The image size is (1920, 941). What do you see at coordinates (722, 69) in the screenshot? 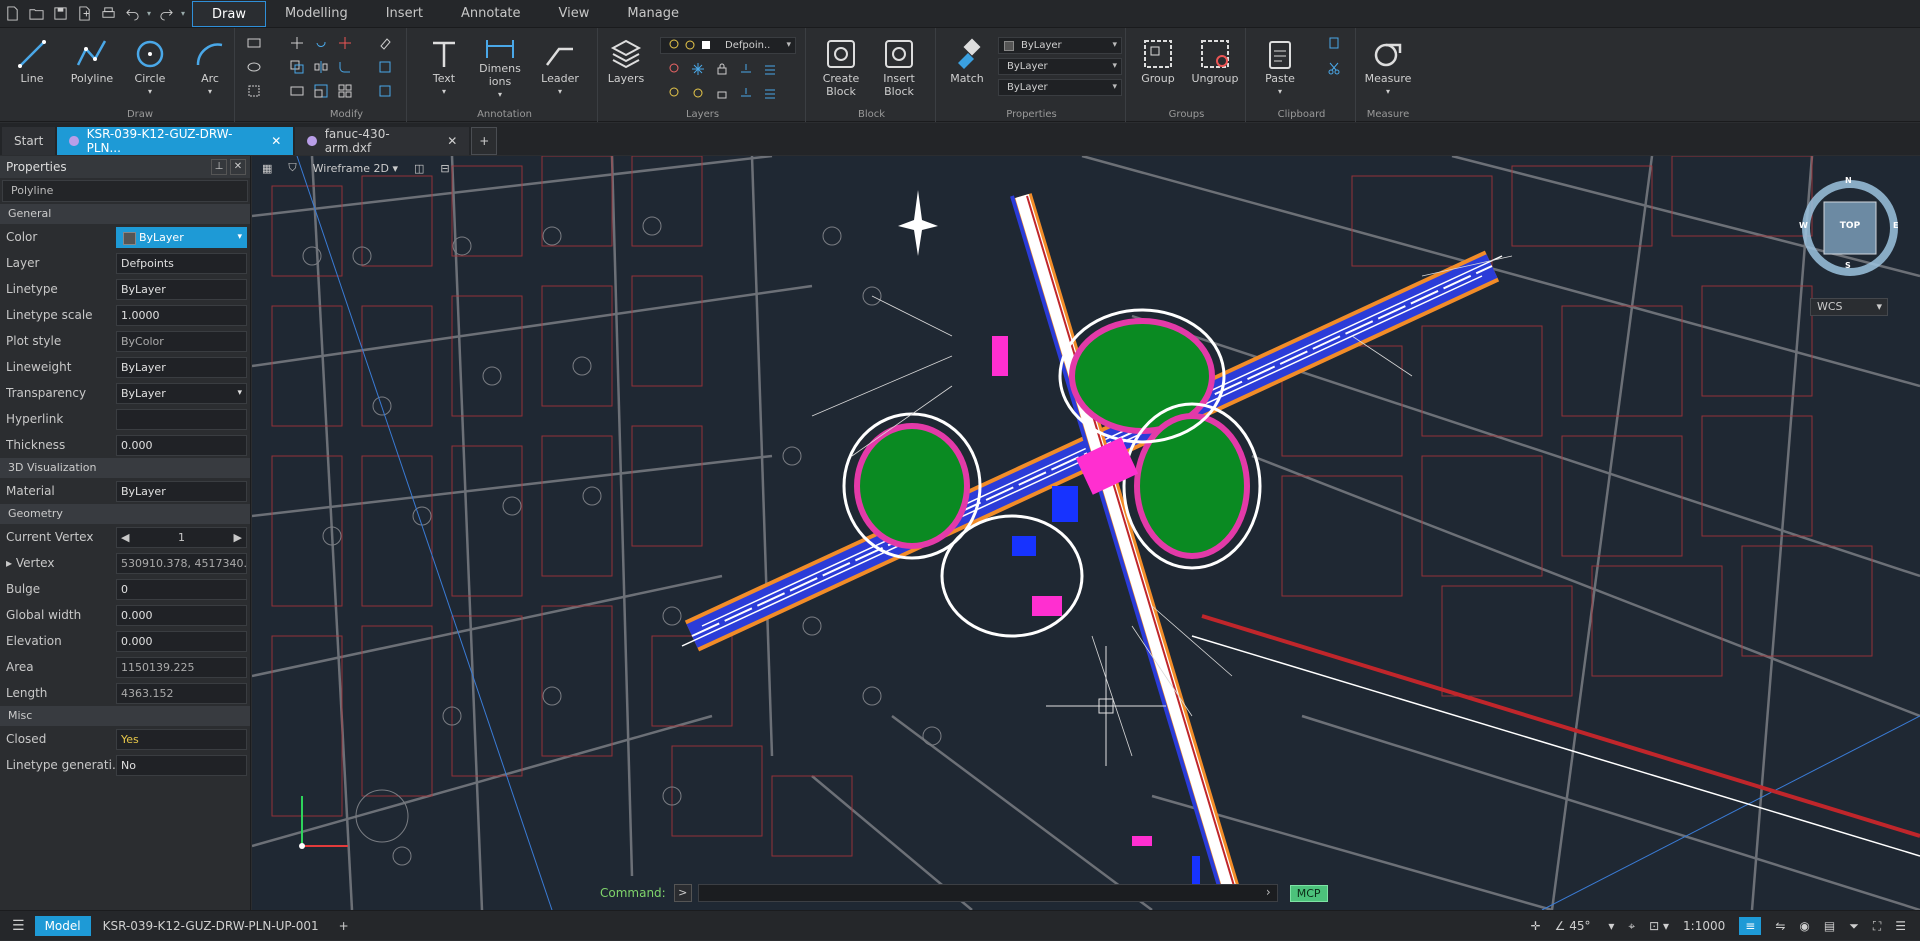
I see `layer-lock-icon` at bounding box center [722, 69].